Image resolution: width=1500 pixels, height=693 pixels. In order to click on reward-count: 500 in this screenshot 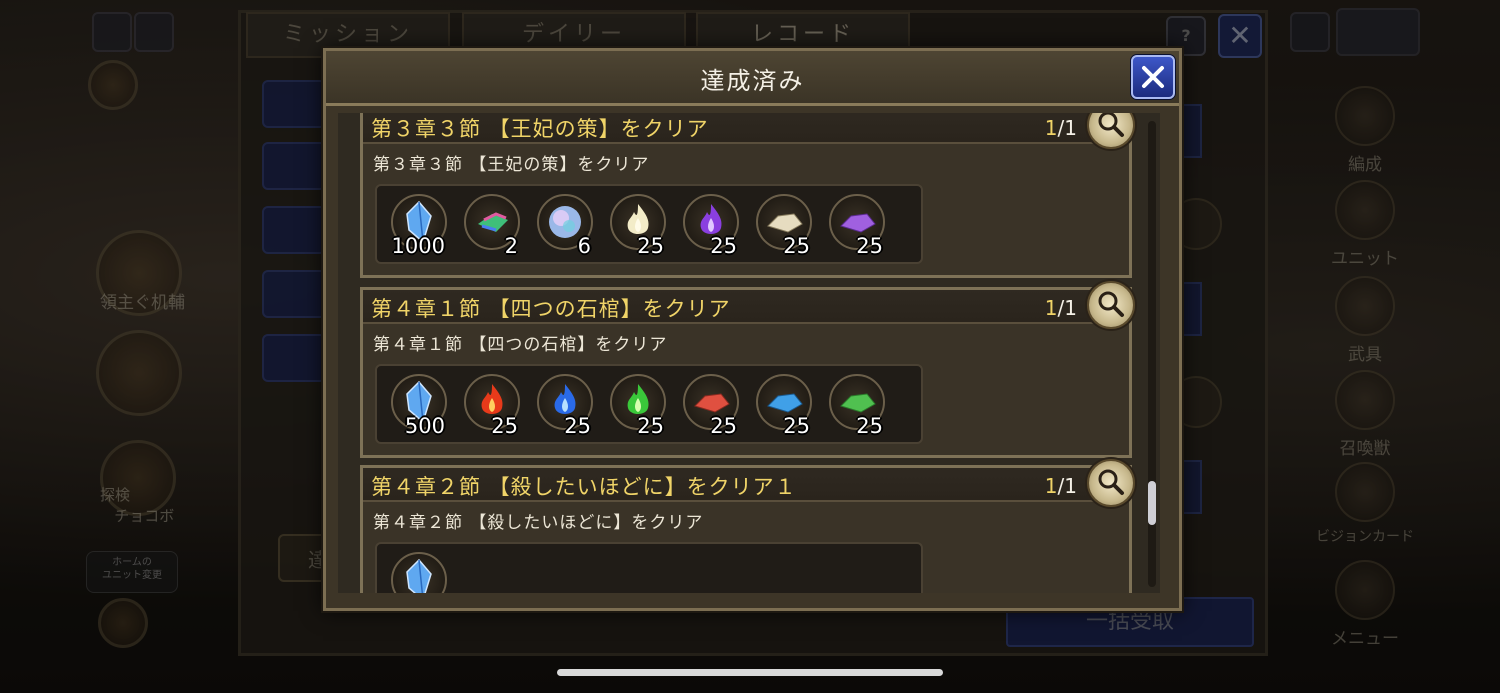, I will do `click(424, 426)`.